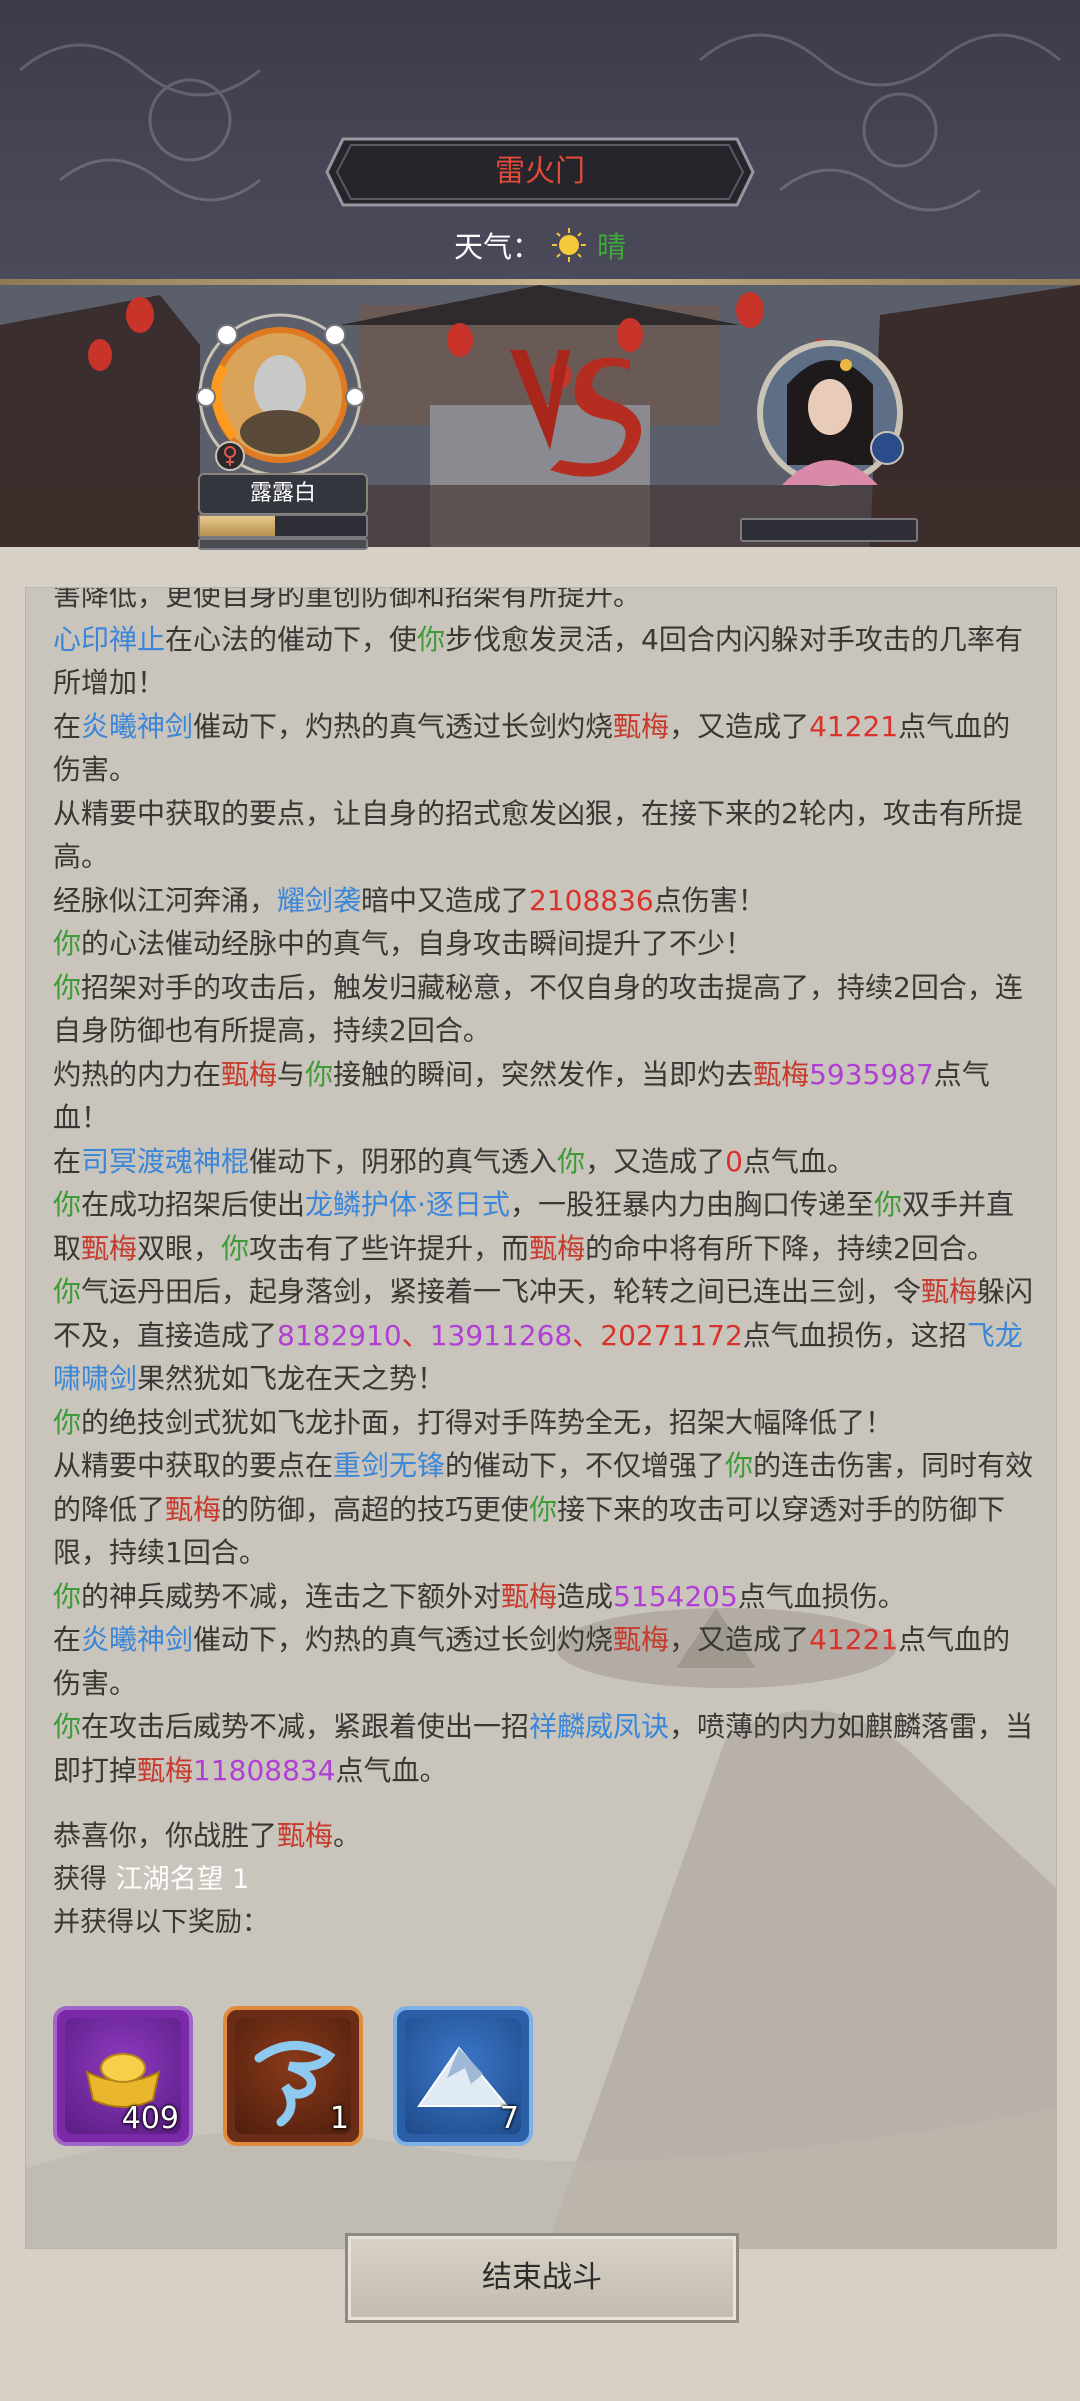 This screenshot has width=1080, height=2401. I want to click on weather-row: 天气： 晴, so click(540, 245).